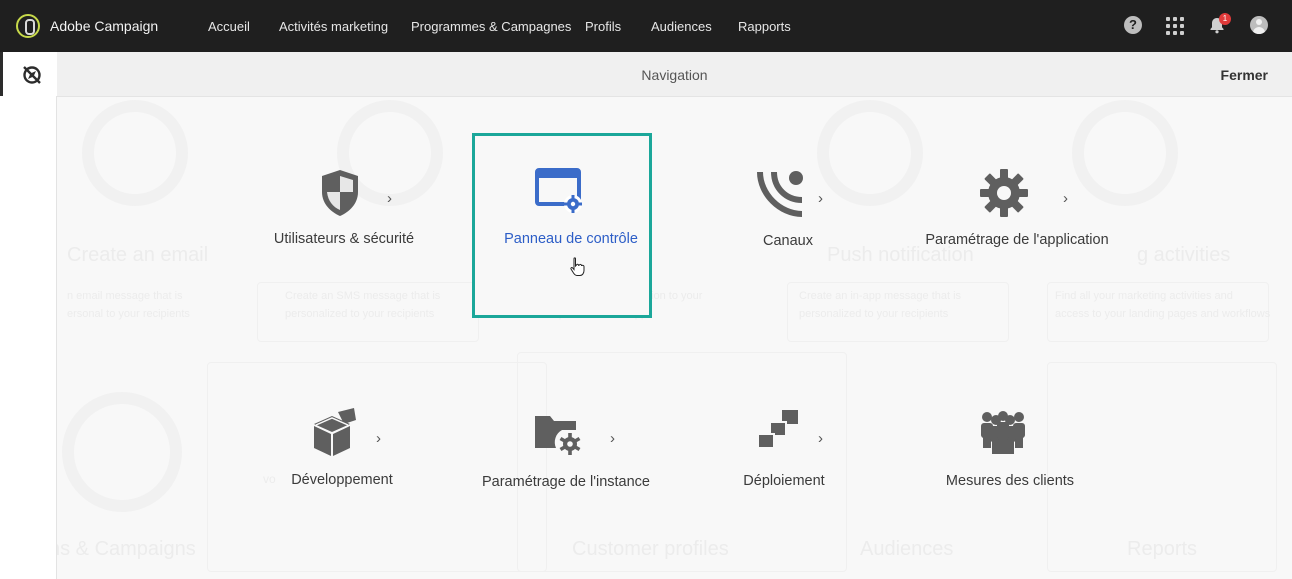 This screenshot has width=1292, height=579. What do you see at coordinates (491, 26) in the screenshot?
I see `nav-programmes-campagnes: Programmes & Campagnes` at bounding box center [491, 26].